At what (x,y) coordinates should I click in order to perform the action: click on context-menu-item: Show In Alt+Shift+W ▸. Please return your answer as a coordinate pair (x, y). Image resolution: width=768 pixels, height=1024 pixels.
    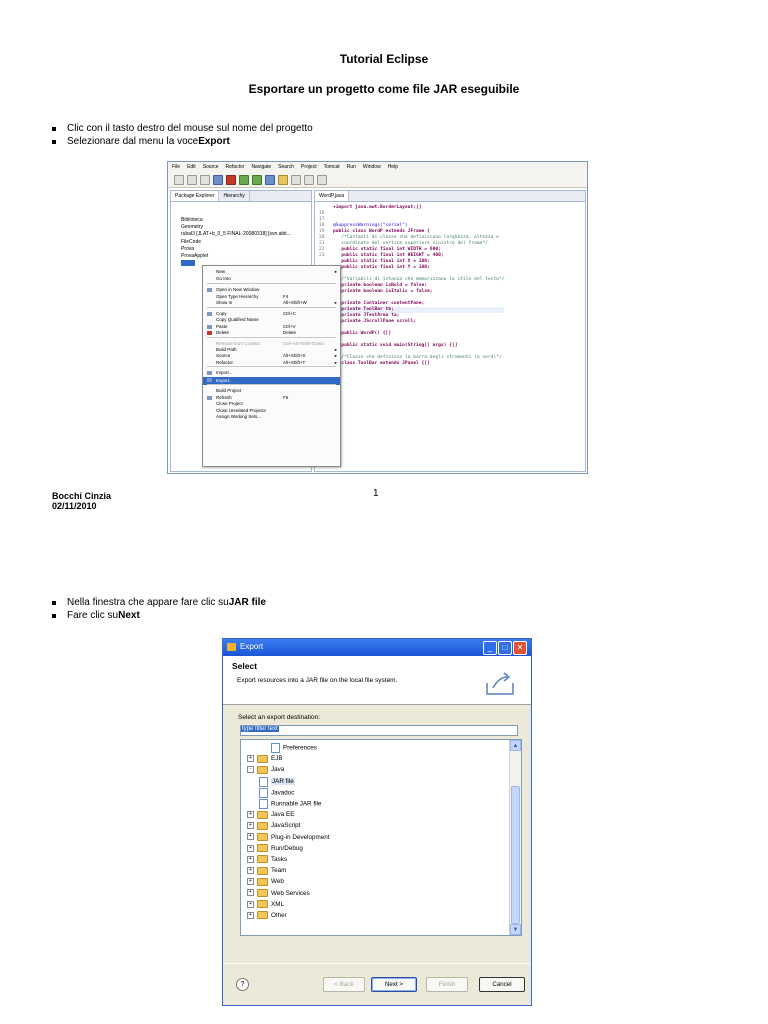
    Looking at the image, I should click on (271, 303).